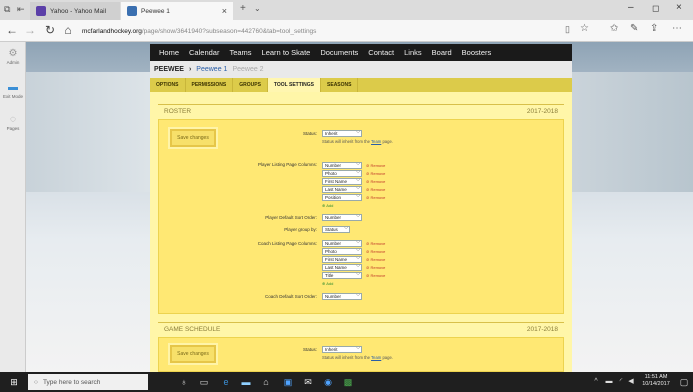 This screenshot has height=392, width=693. I want to click on nav-board: Board, so click(442, 52).